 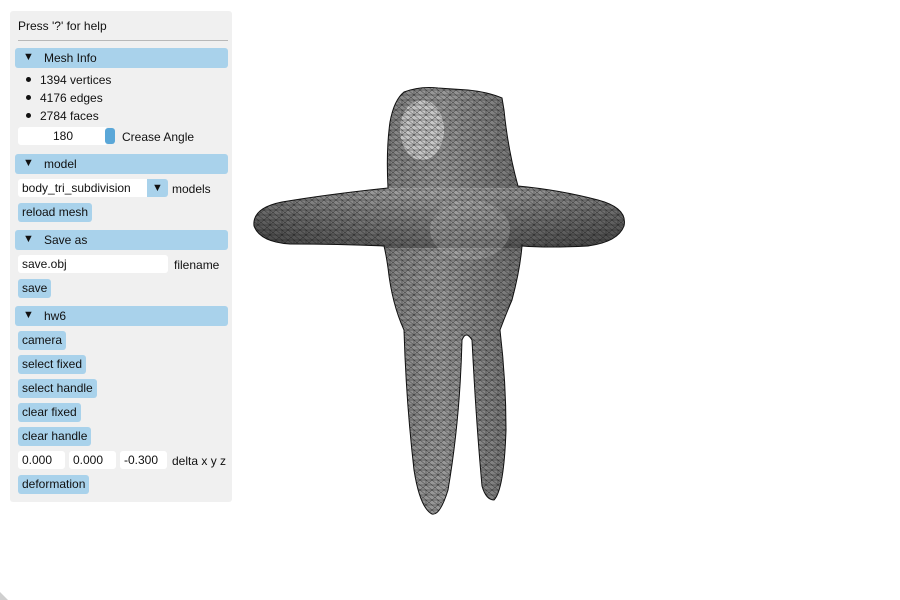 I want to click on model-select: body_tri_subdivision, so click(x=83, y=188).